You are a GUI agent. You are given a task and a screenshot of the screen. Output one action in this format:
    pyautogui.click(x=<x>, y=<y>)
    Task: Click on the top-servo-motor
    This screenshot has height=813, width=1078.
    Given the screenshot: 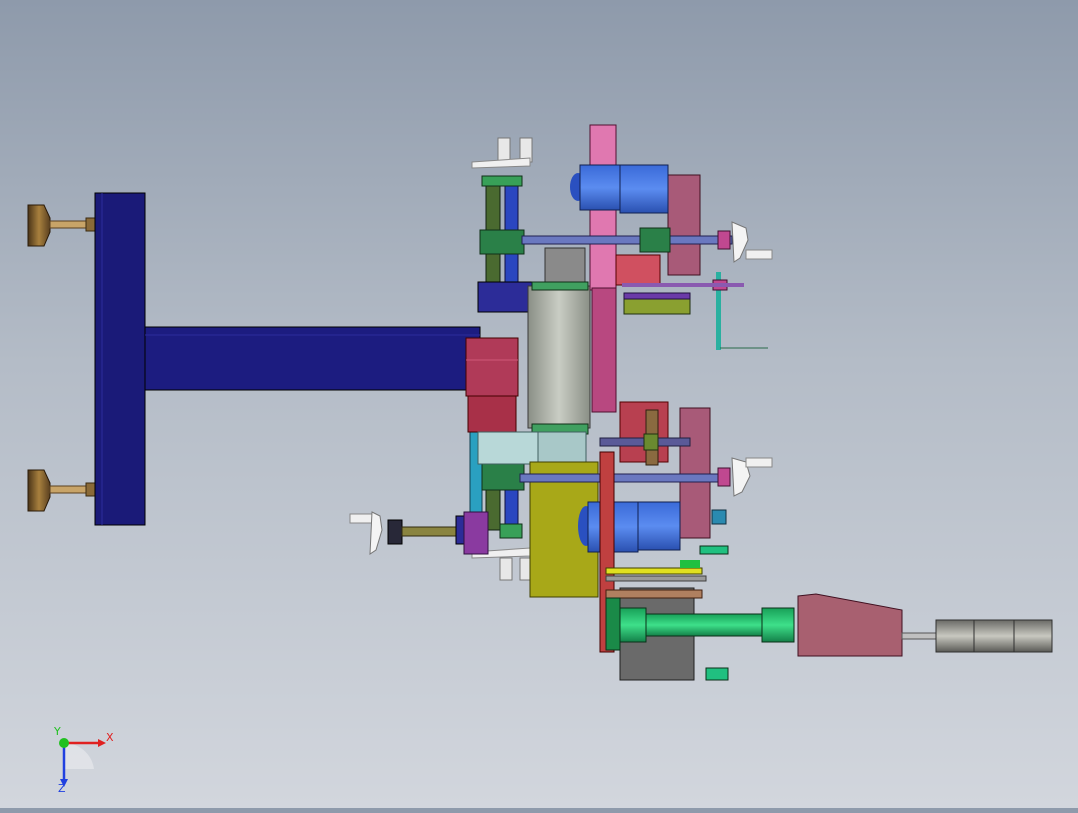 What is the action you would take?
    pyautogui.click(x=619, y=189)
    